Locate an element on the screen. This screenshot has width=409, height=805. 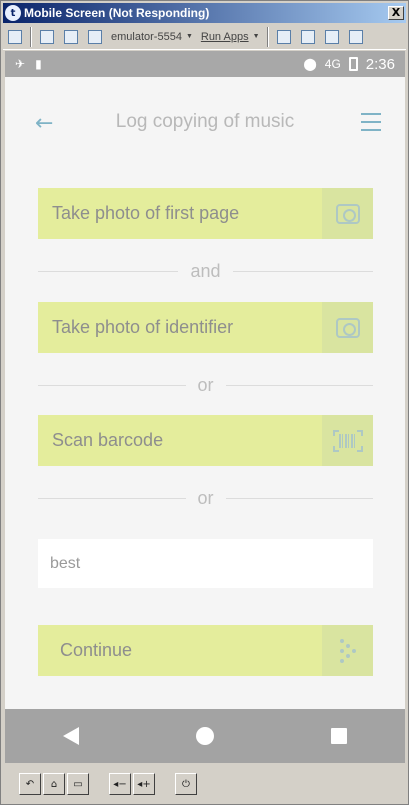
record-icon is located at coordinates (71, 37).